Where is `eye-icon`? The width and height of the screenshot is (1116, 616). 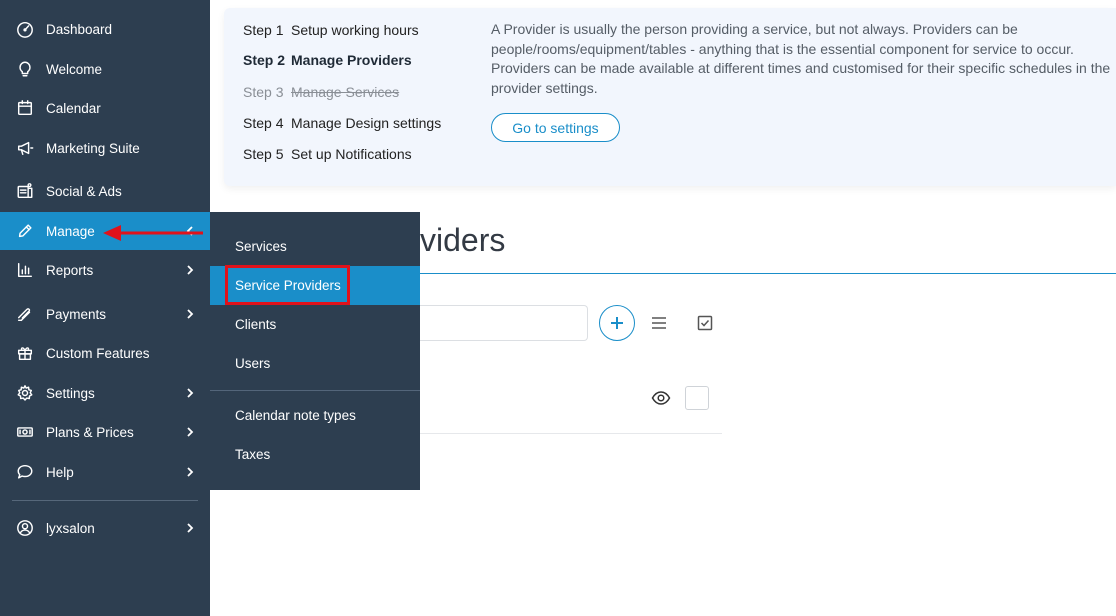
eye-icon is located at coordinates (661, 398).